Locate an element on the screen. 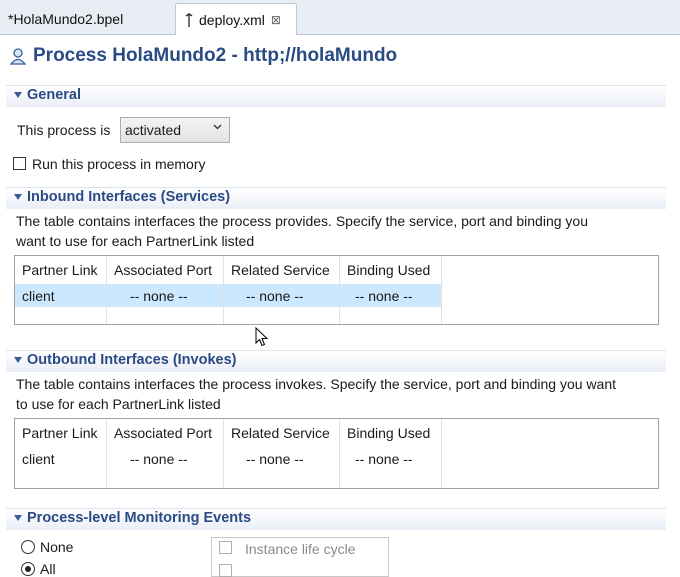 Image resolution: width=680 pixels, height=577 pixels. deploy-file-icon is located at coordinates (189, 19).